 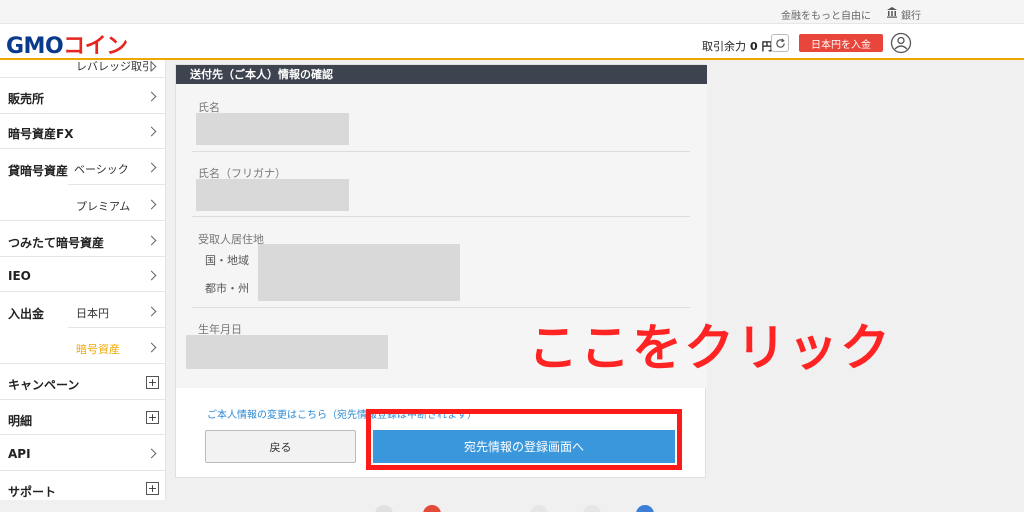 What do you see at coordinates (710, 348) in the screenshot?
I see `click-here-callout: ここをクリック` at bounding box center [710, 348].